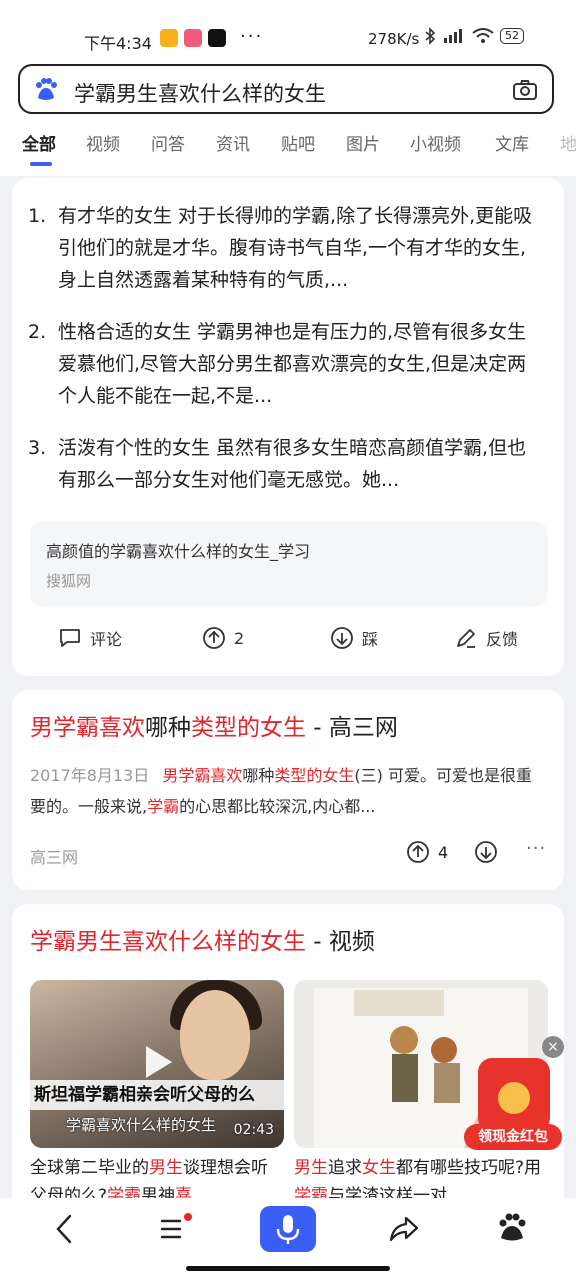 The width and height of the screenshot is (576, 1280). What do you see at coordinates (568, 142) in the screenshot?
I see `tab-map: 地` at bounding box center [568, 142].